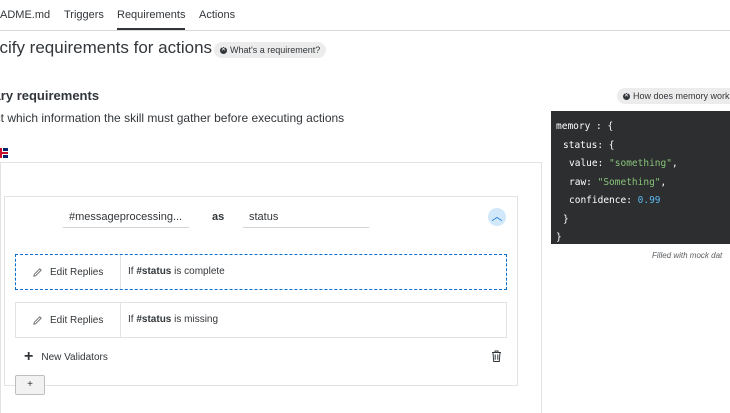 This screenshot has height=413, width=730. Describe the element at coordinates (25, 15) in the screenshot. I see `tab-readme: ADME.md` at that location.